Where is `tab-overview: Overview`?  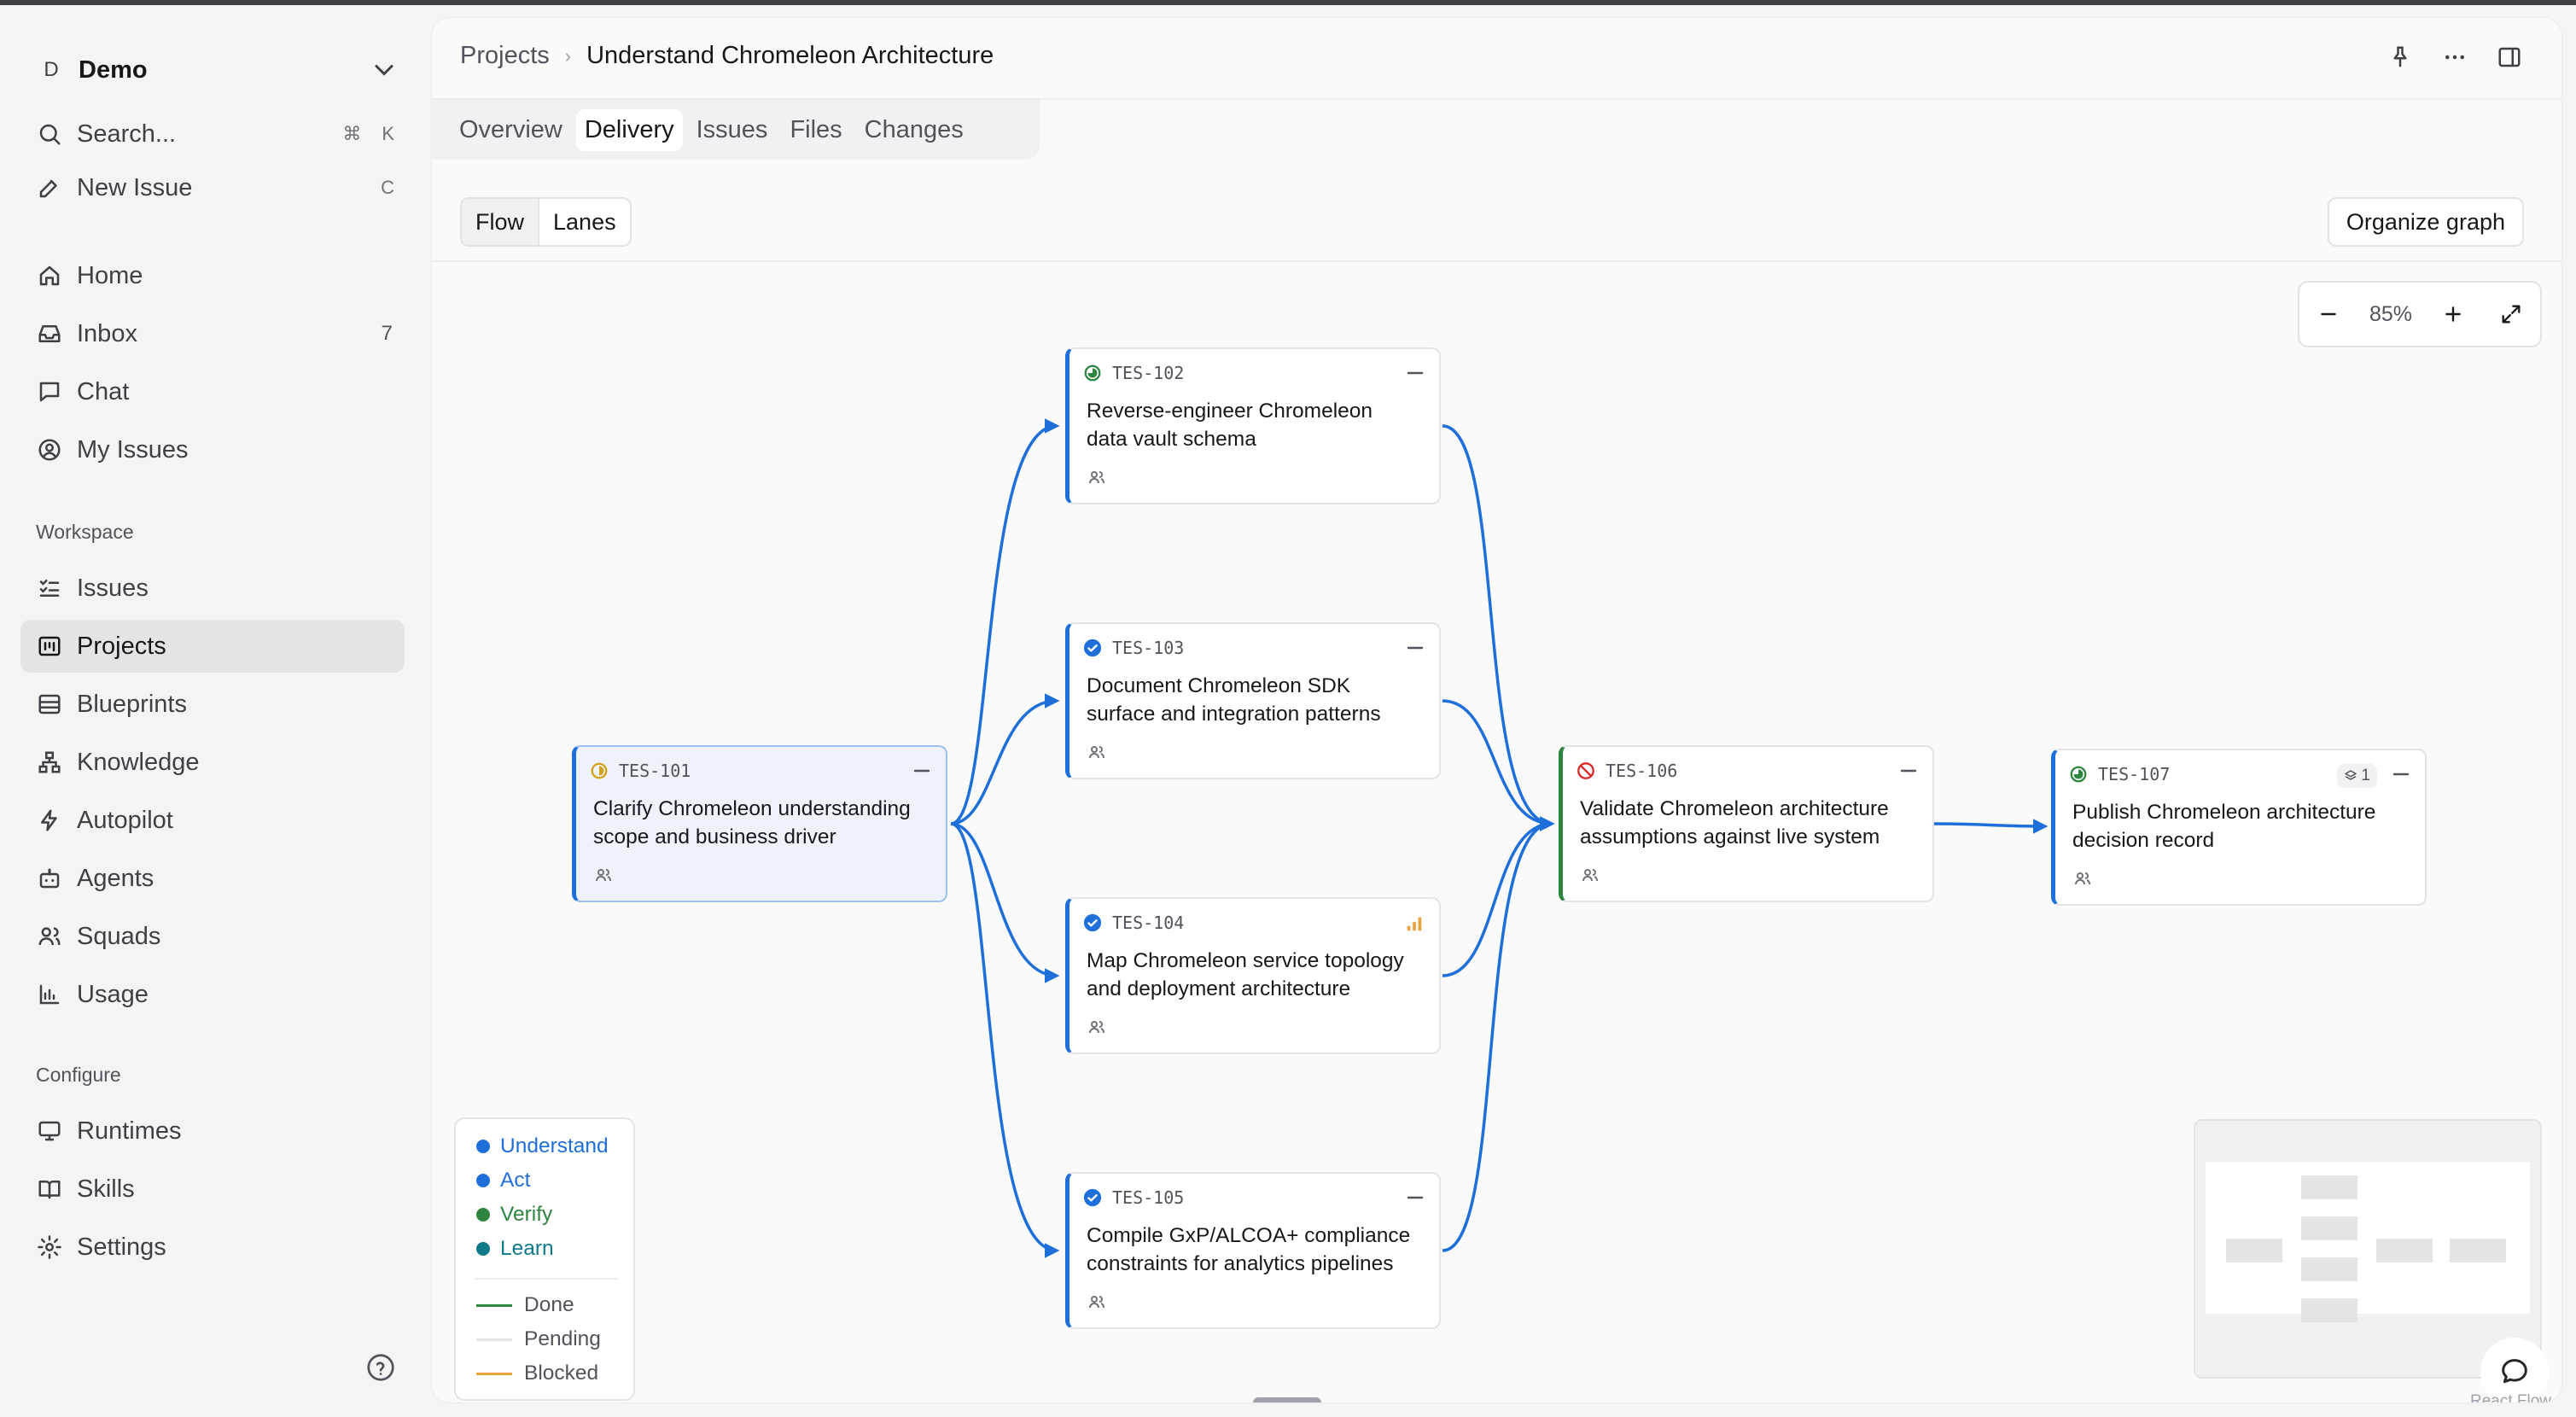 tab-overview: Overview is located at coordinates (511, 130).